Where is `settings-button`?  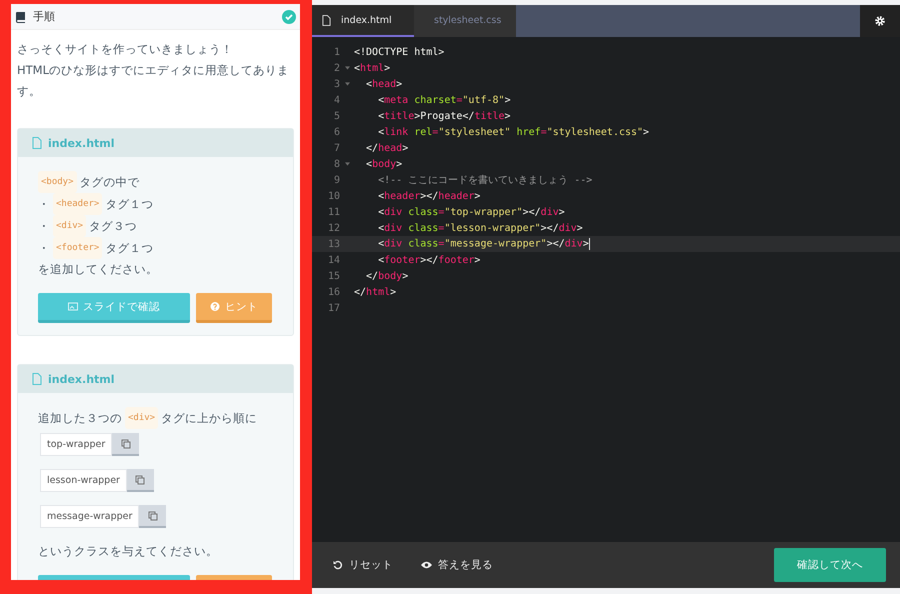
settings-button is located at coordinates (880, 21).